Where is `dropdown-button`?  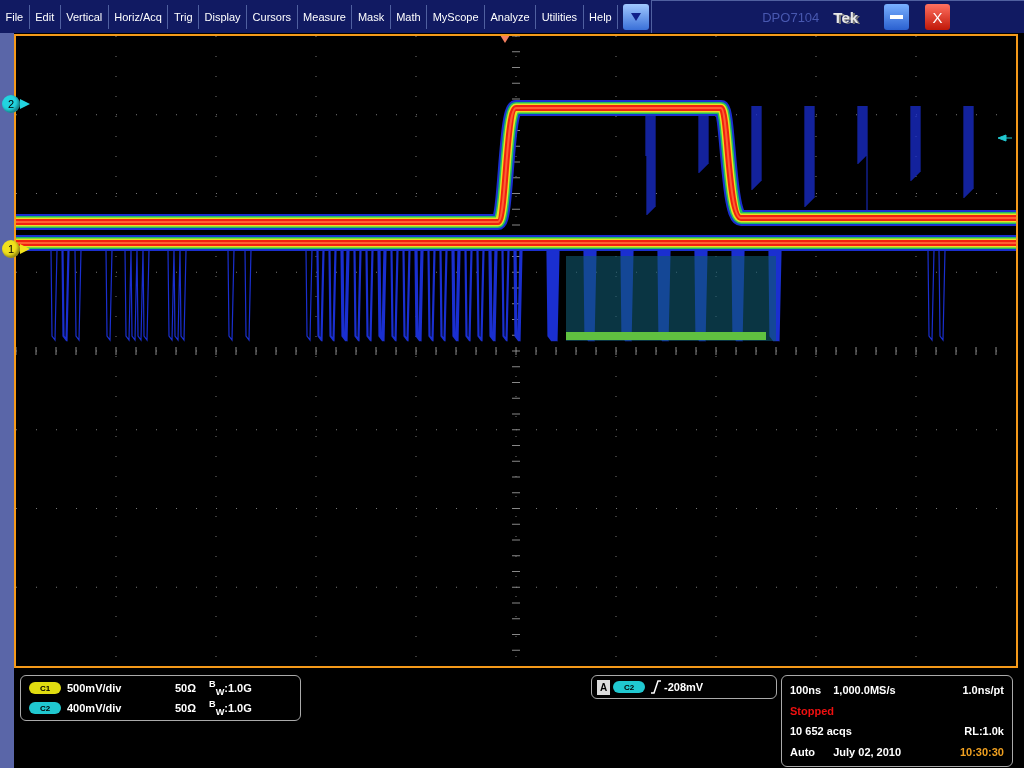 dropdown-button is located at coordinates (636, 16).